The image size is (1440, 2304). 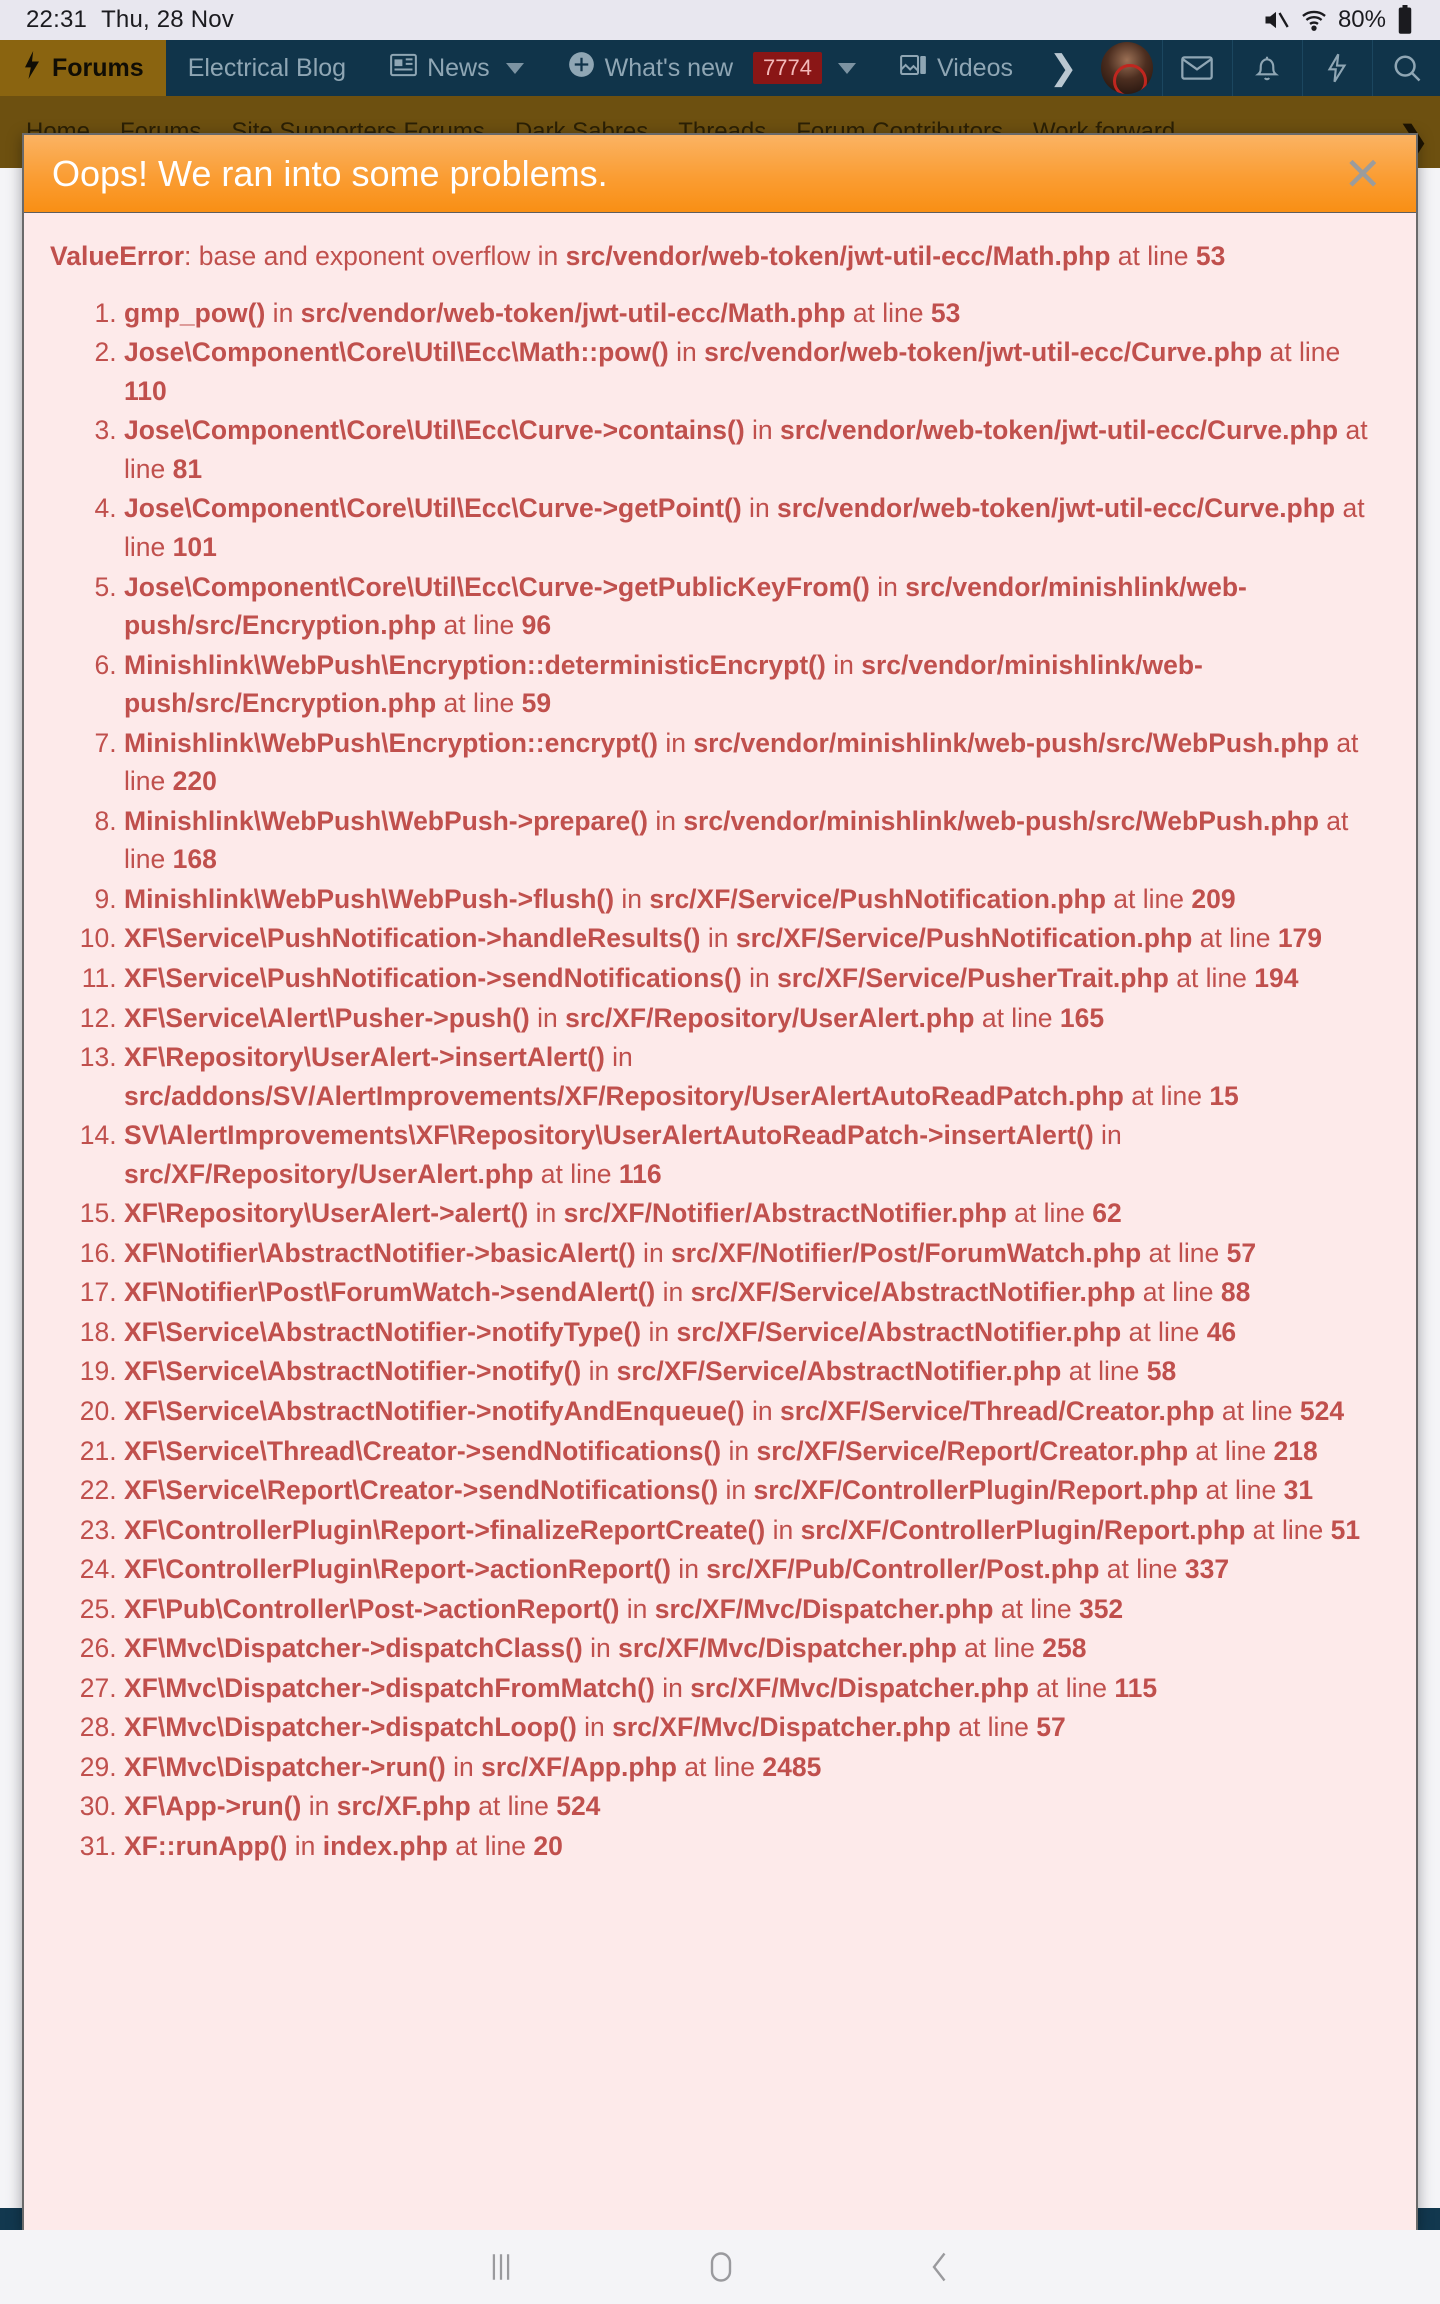 What do you see at coordinates (859, 1687) in the screenshot?
I see `trace-file: src/XF/Mvc/Dispatcher.php` at bounding box center [859, 1687].